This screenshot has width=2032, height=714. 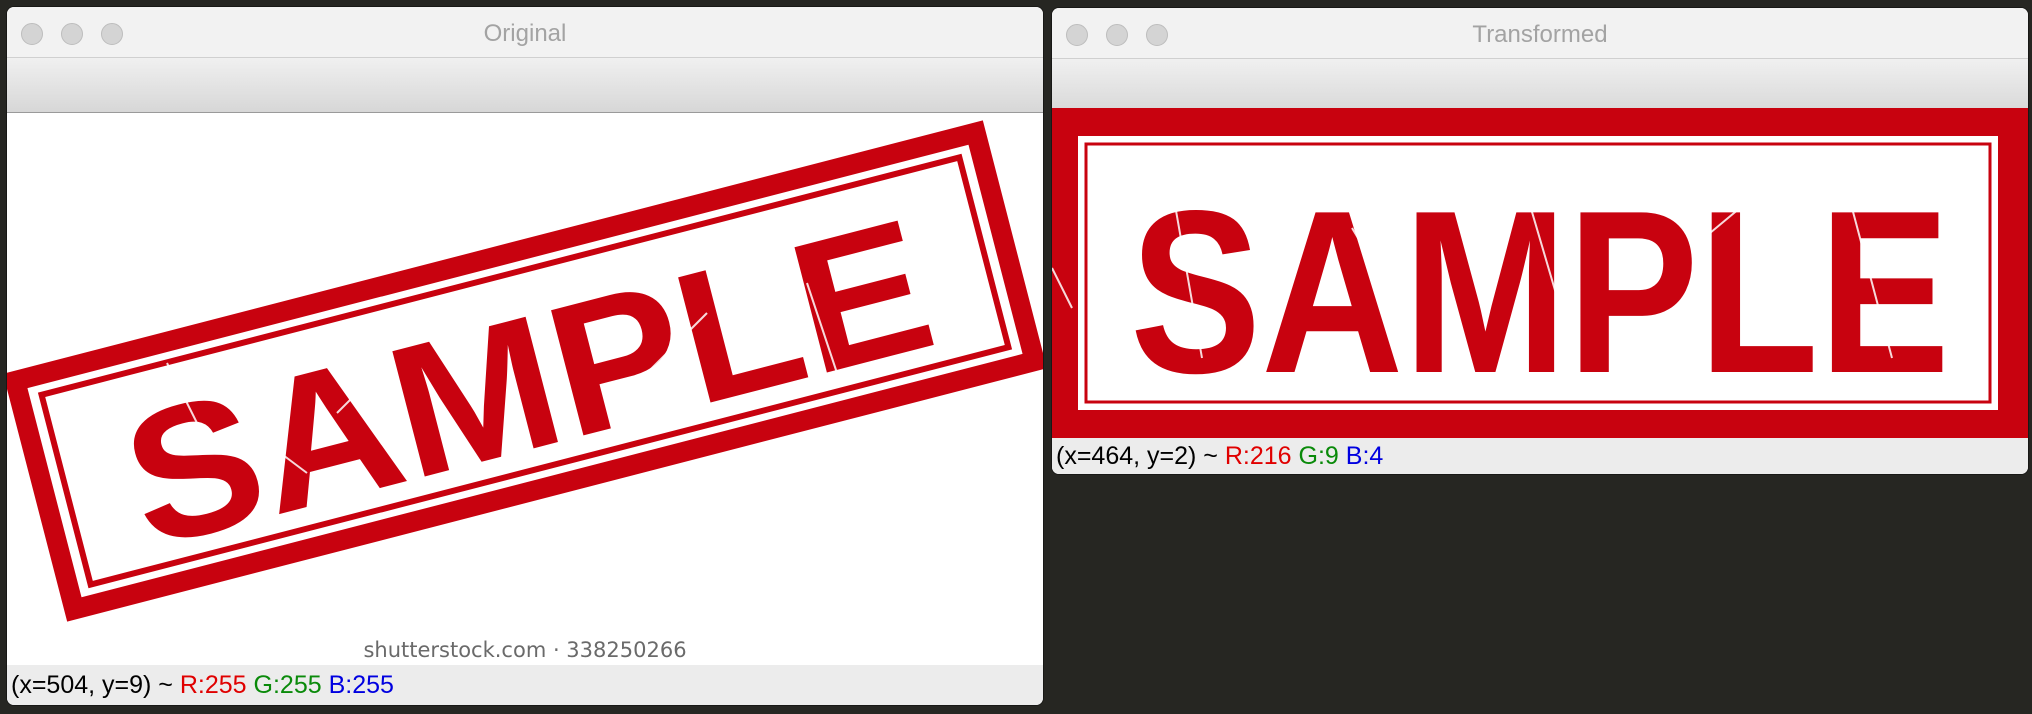 I want to click on title-bar: Transformed, so click(x=1540, y=33).